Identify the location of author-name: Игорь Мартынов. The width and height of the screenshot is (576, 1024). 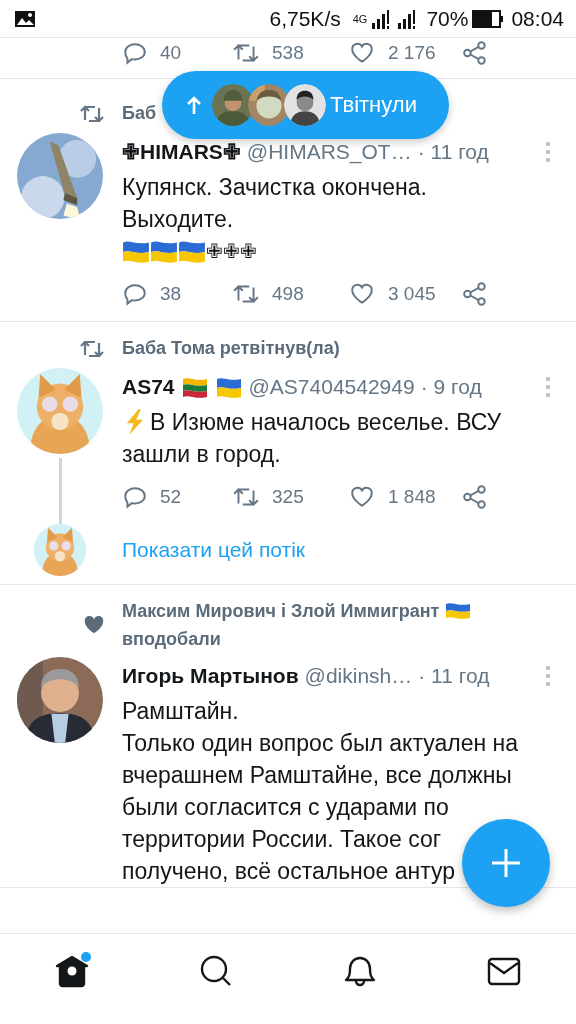
(210, 676).